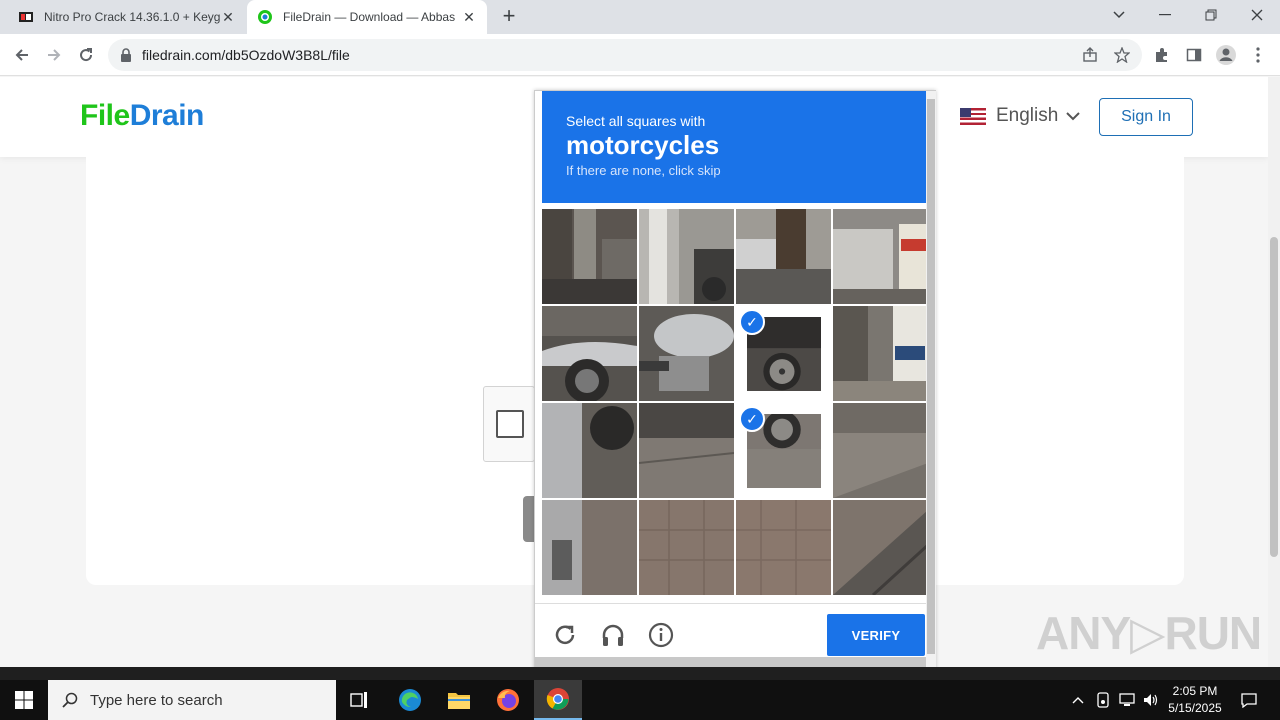  I want to click on new-tab-button: +, so click(509, 17).